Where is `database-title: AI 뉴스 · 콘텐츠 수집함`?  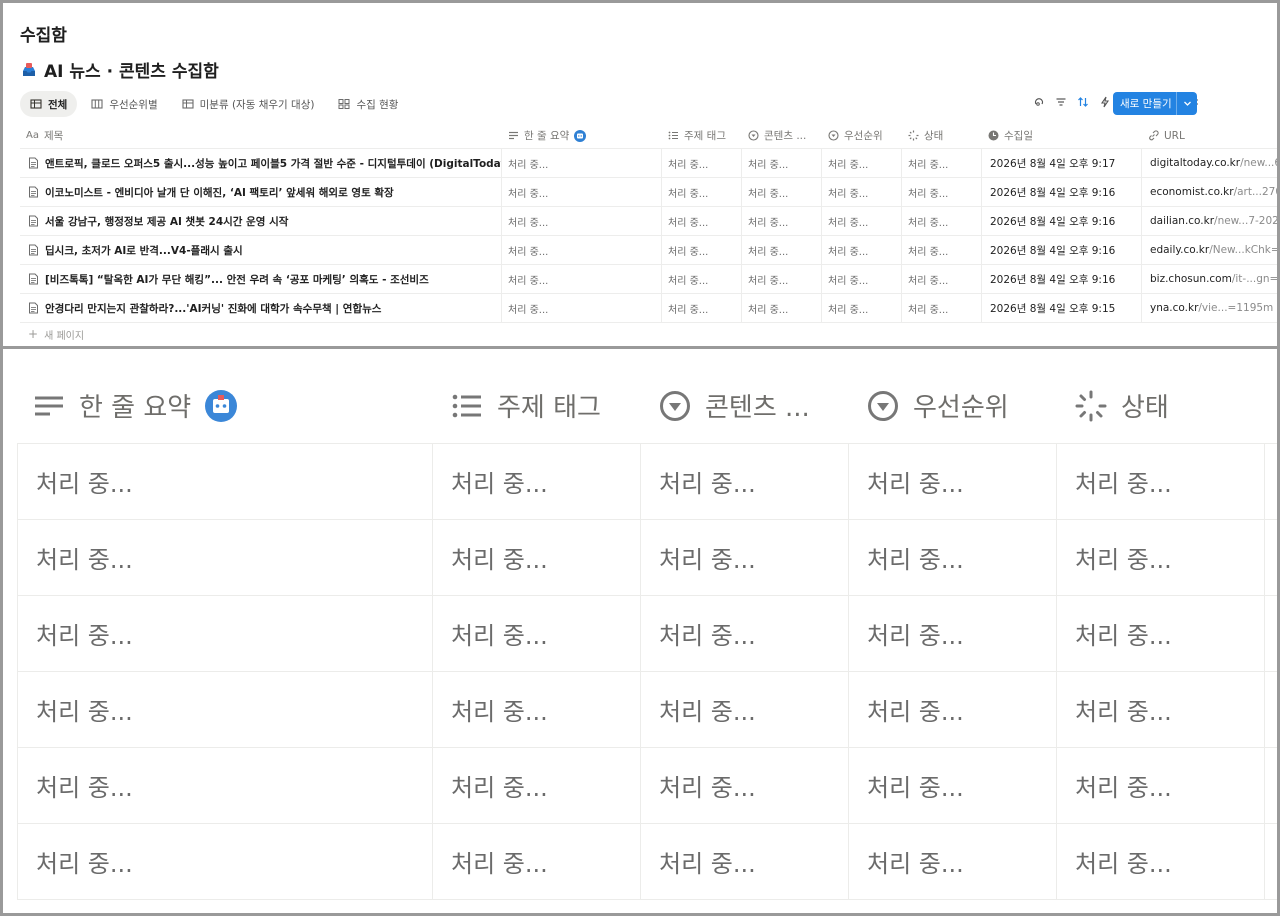
database-title: AI 뉴스 · 콘텐츠 수집함 is located at coordinates (119, 69).